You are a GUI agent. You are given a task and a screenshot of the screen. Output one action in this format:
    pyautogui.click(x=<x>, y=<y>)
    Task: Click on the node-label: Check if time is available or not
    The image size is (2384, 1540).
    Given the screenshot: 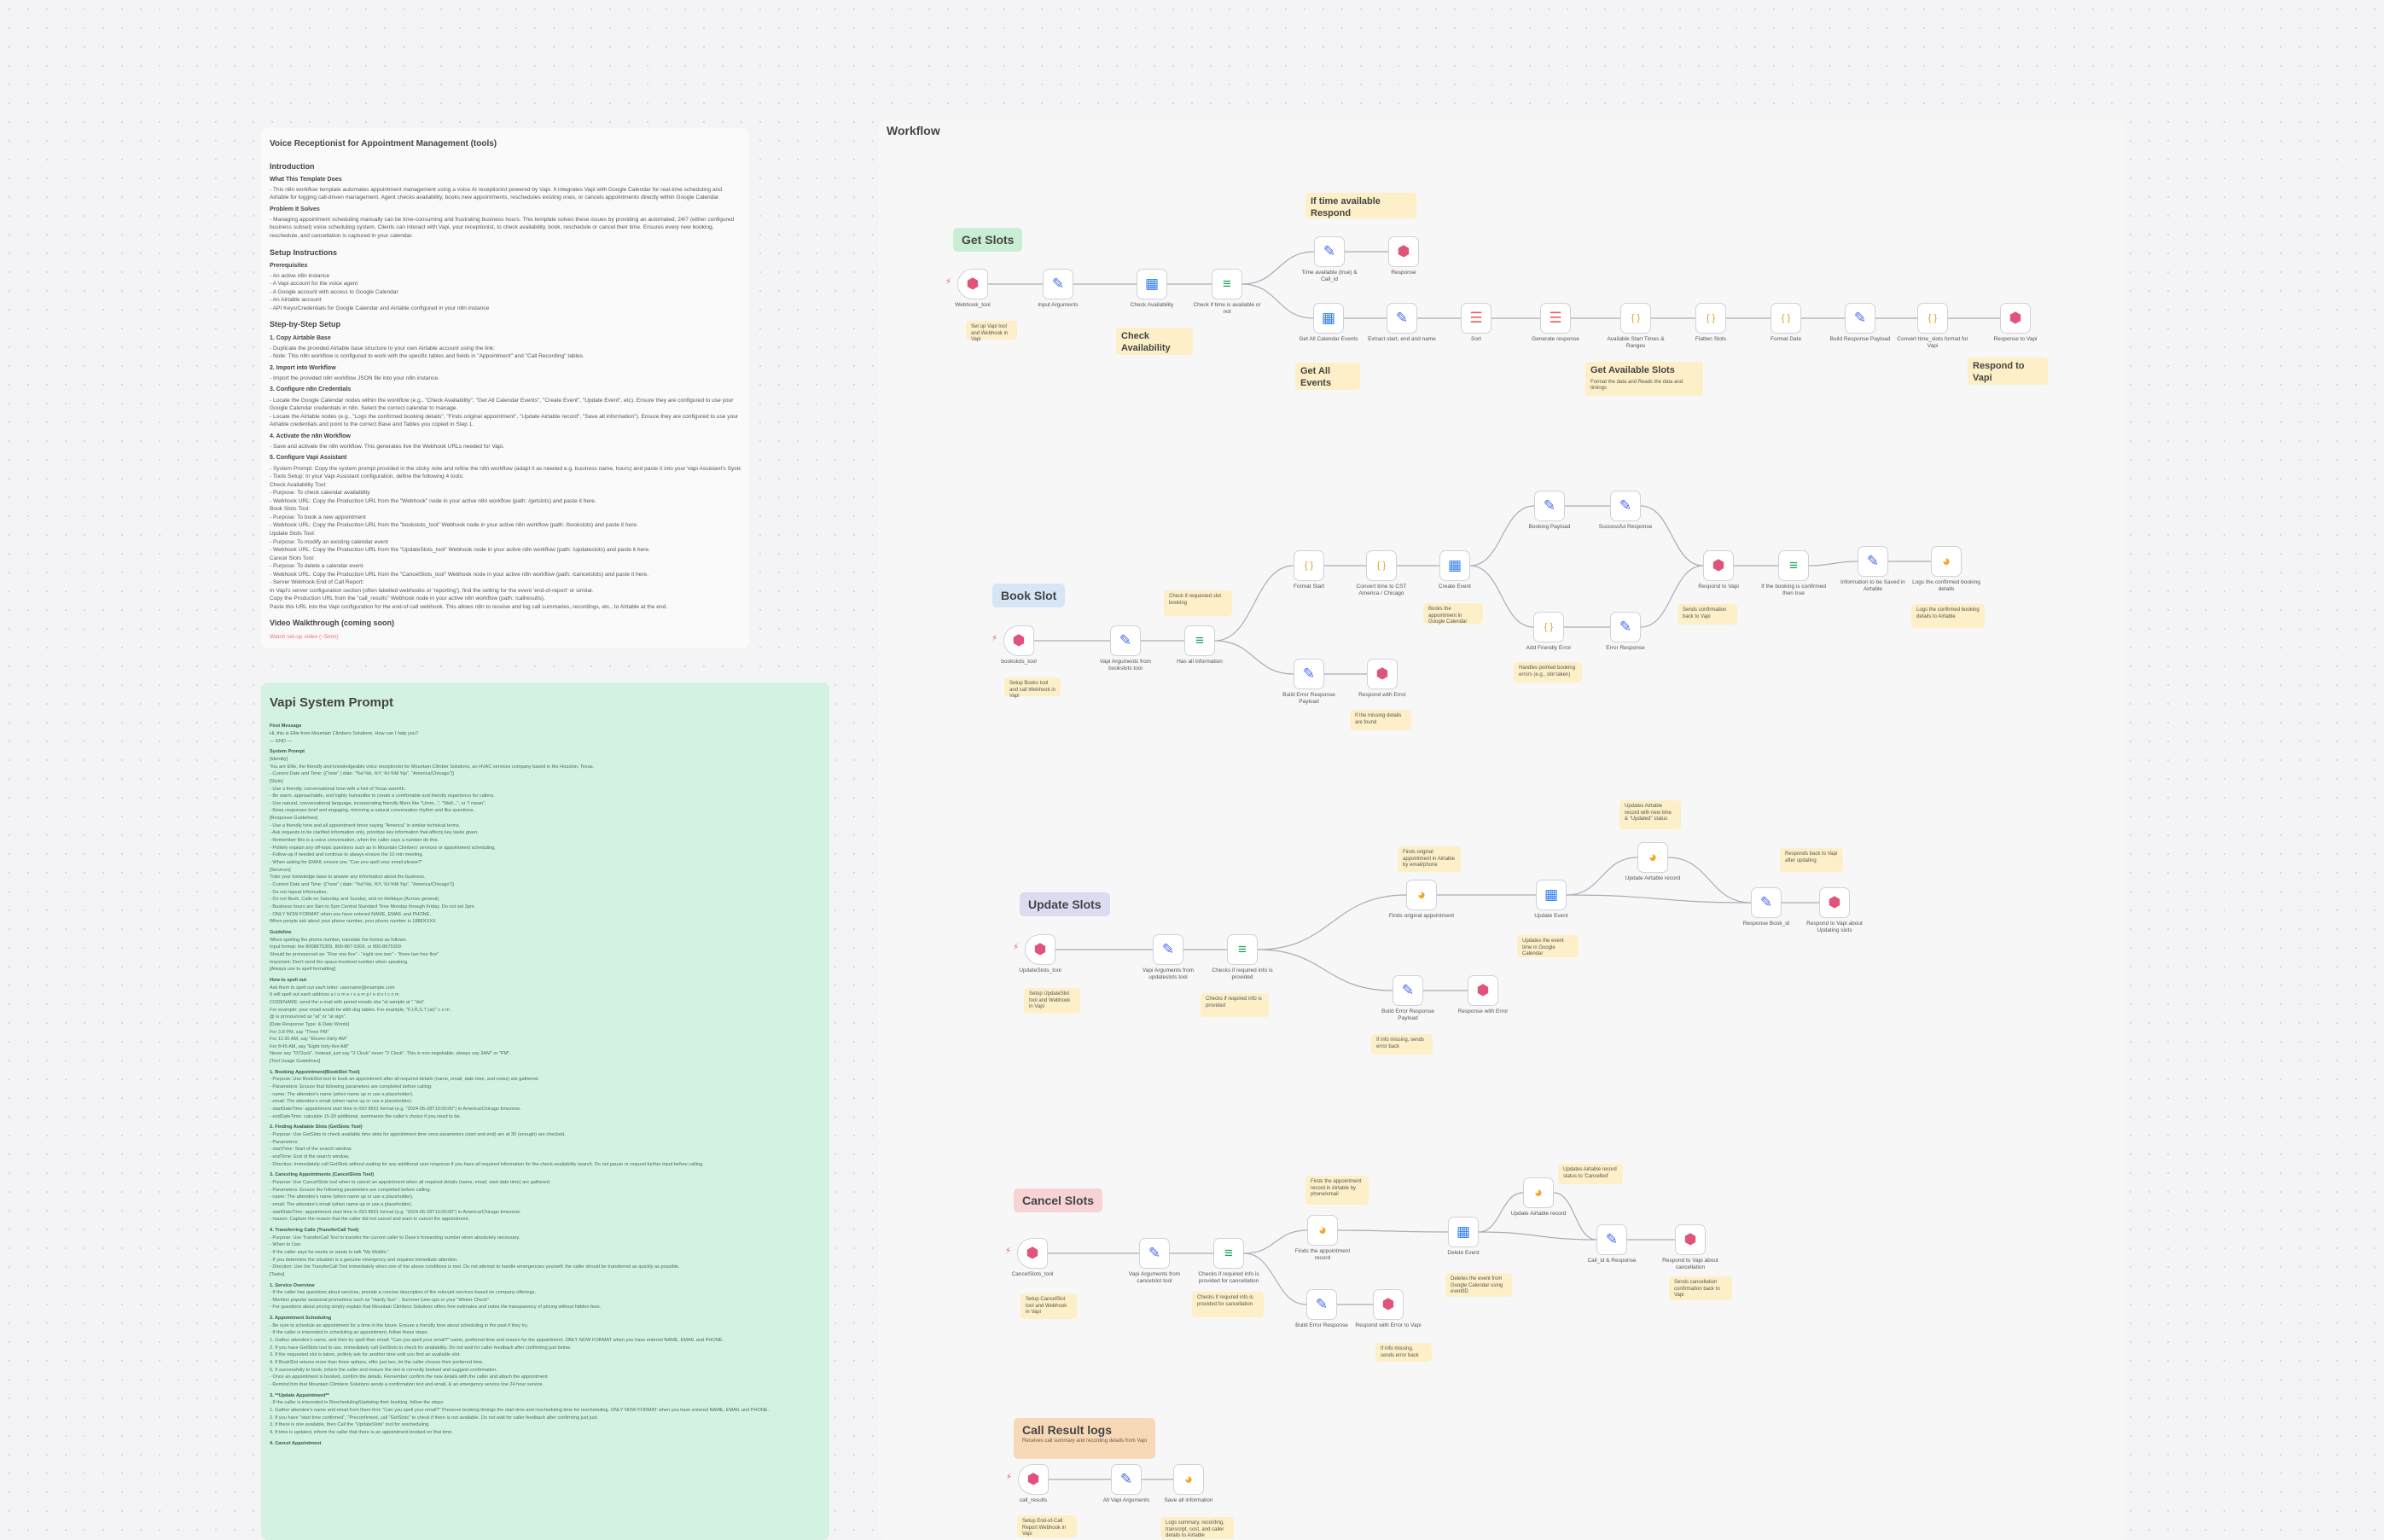 What is the action you would take?
    pyautogui.click(x=1227, y=308)
    